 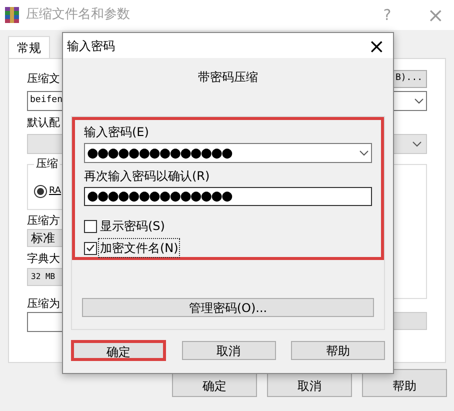 I want to click on field-label: 压缩文, so click(x=43, y=78).